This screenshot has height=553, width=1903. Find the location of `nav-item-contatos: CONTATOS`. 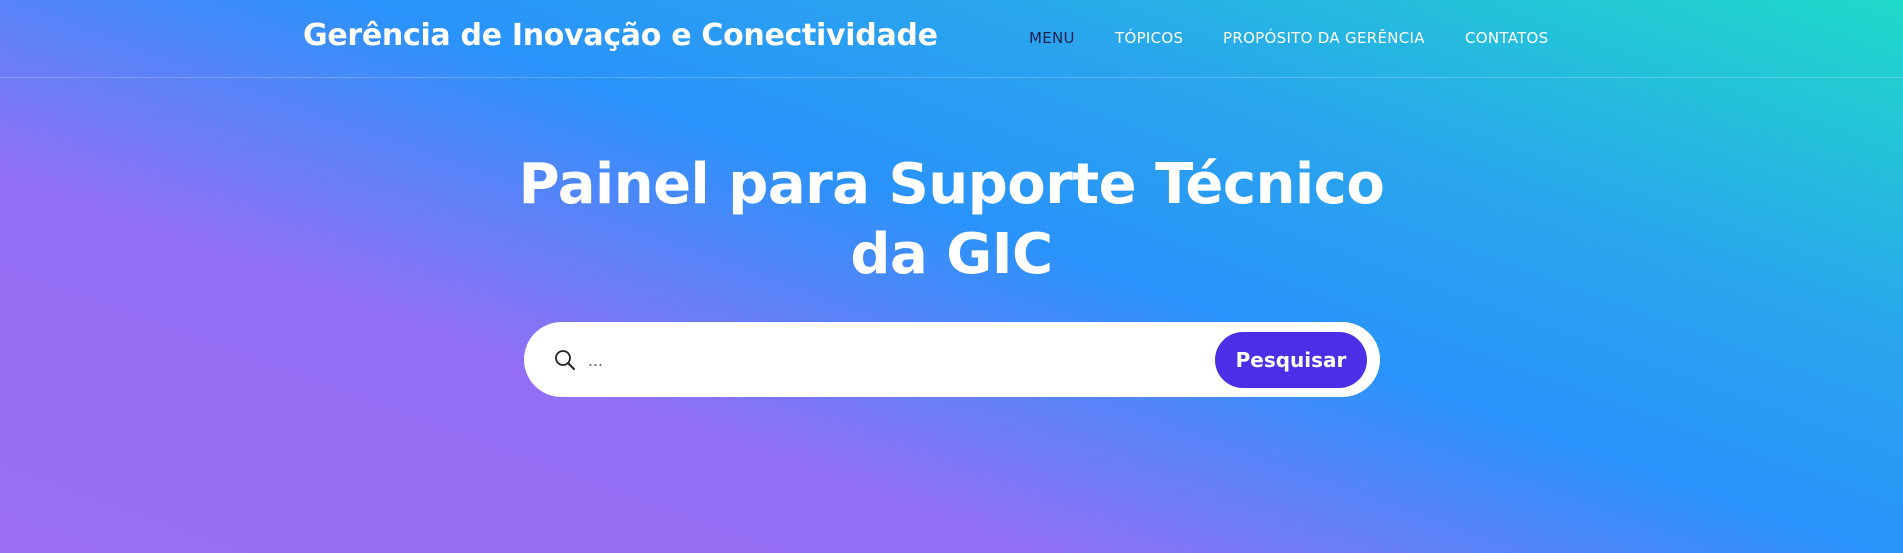

nav-item-contatos: CONTATOS is located at coordinates (1507, 38).